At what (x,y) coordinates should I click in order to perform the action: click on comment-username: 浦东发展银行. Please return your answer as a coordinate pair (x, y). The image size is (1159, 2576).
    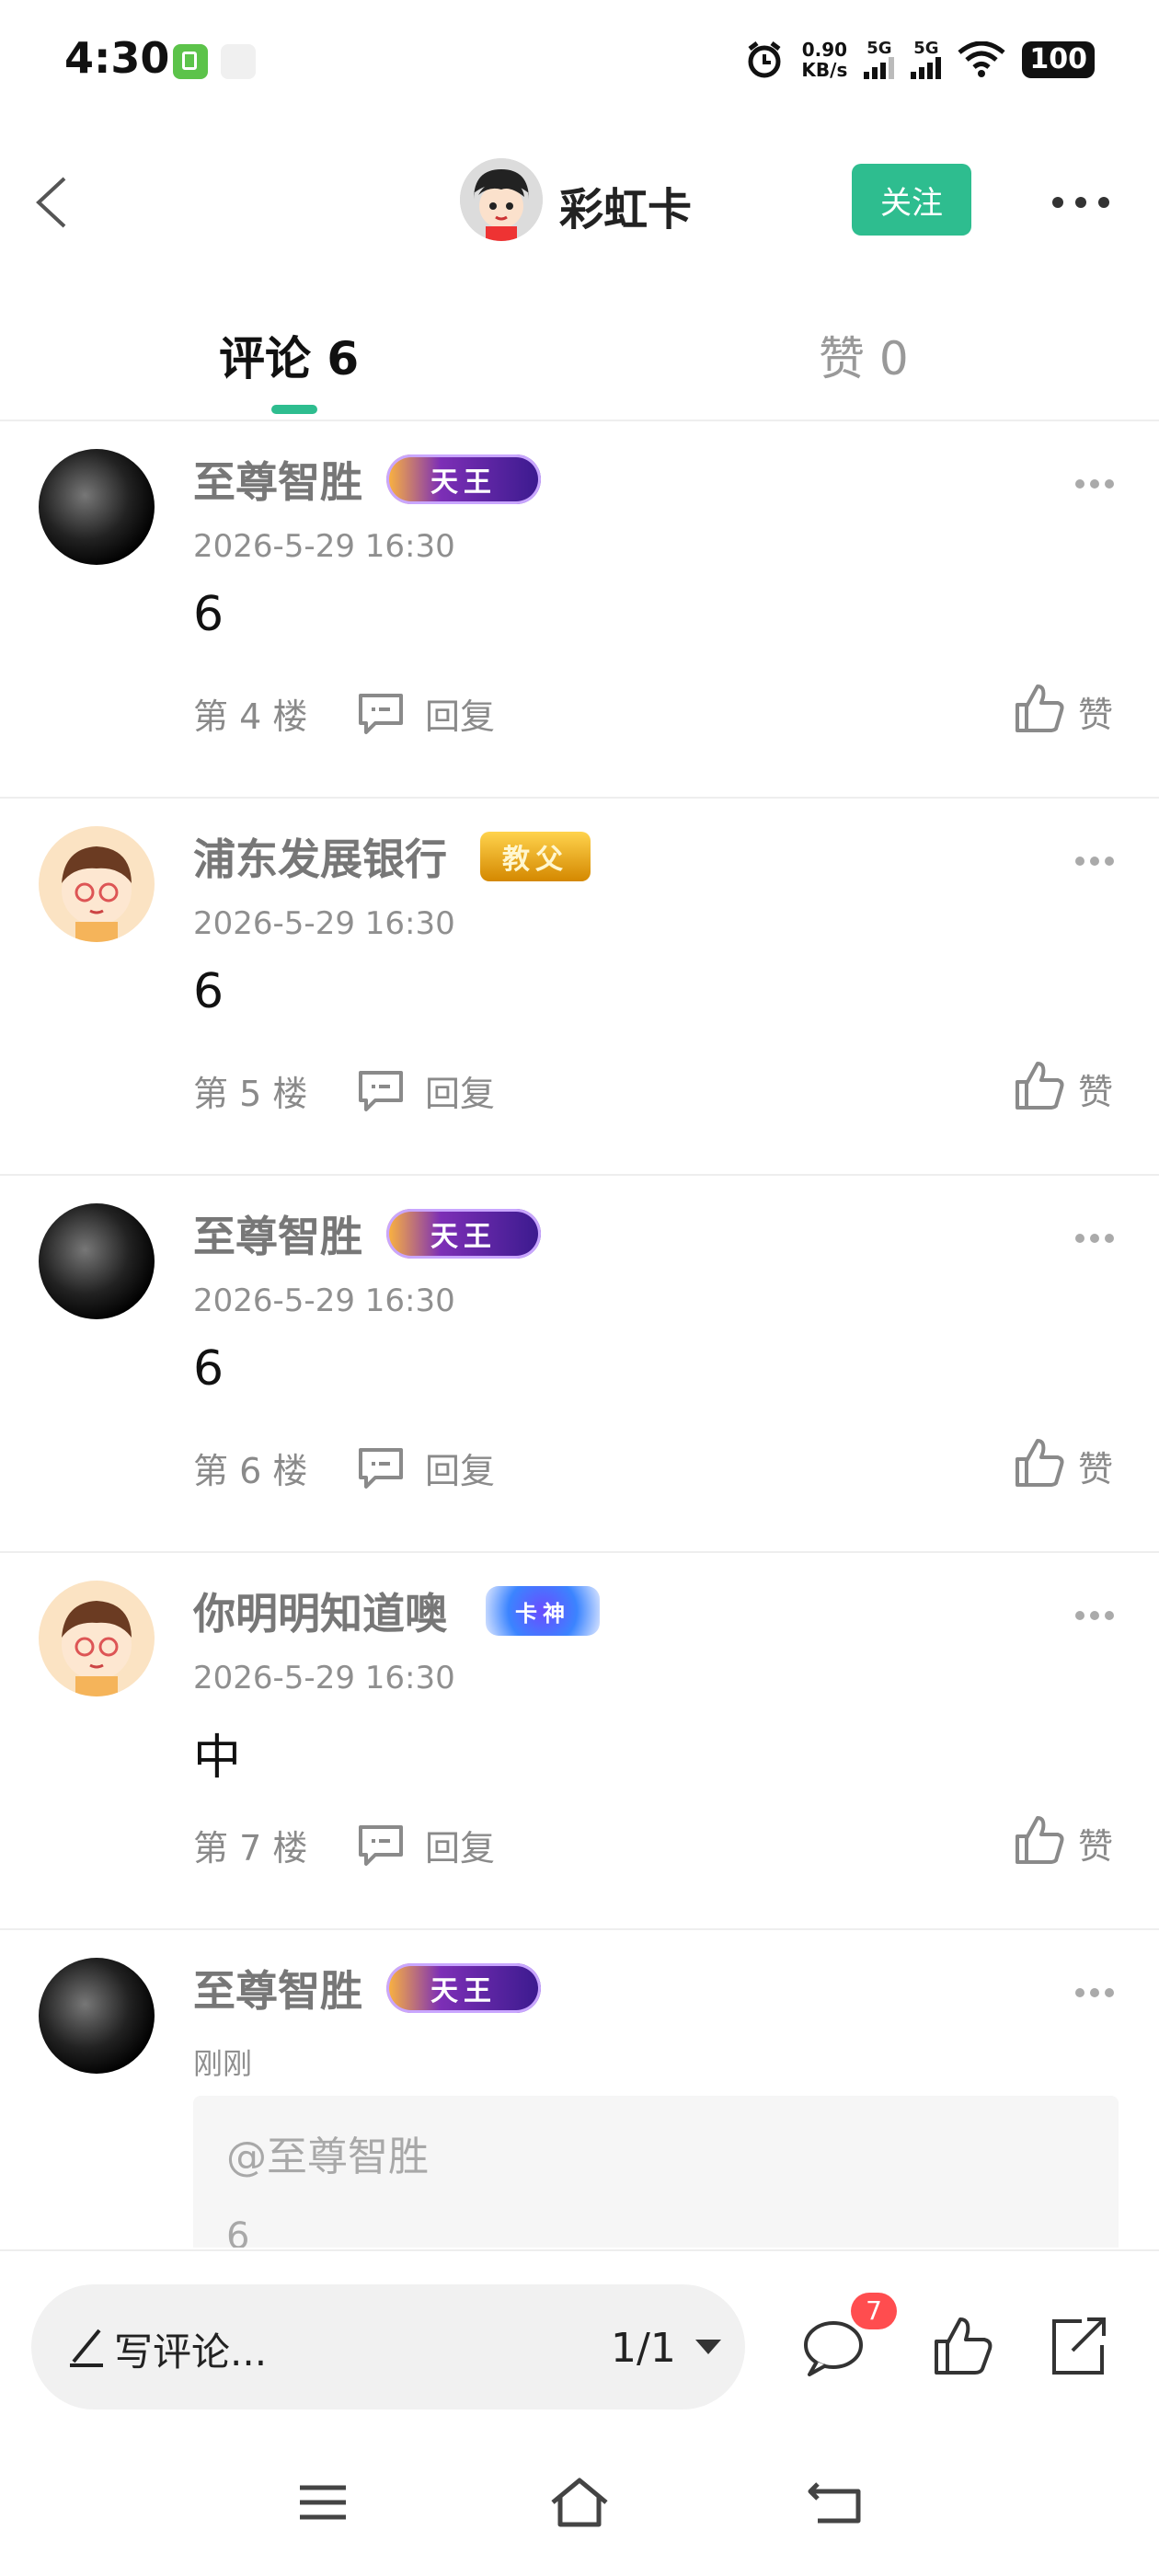
    Looking at the image, I should click on (320, 856).